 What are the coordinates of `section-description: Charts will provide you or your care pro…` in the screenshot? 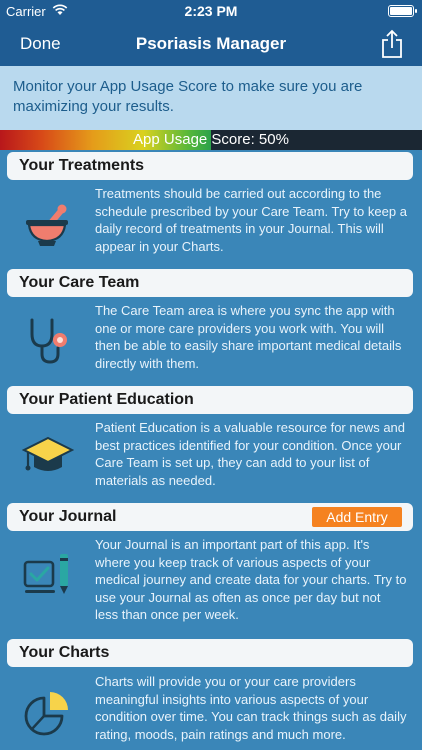 It's located at (251, 708).